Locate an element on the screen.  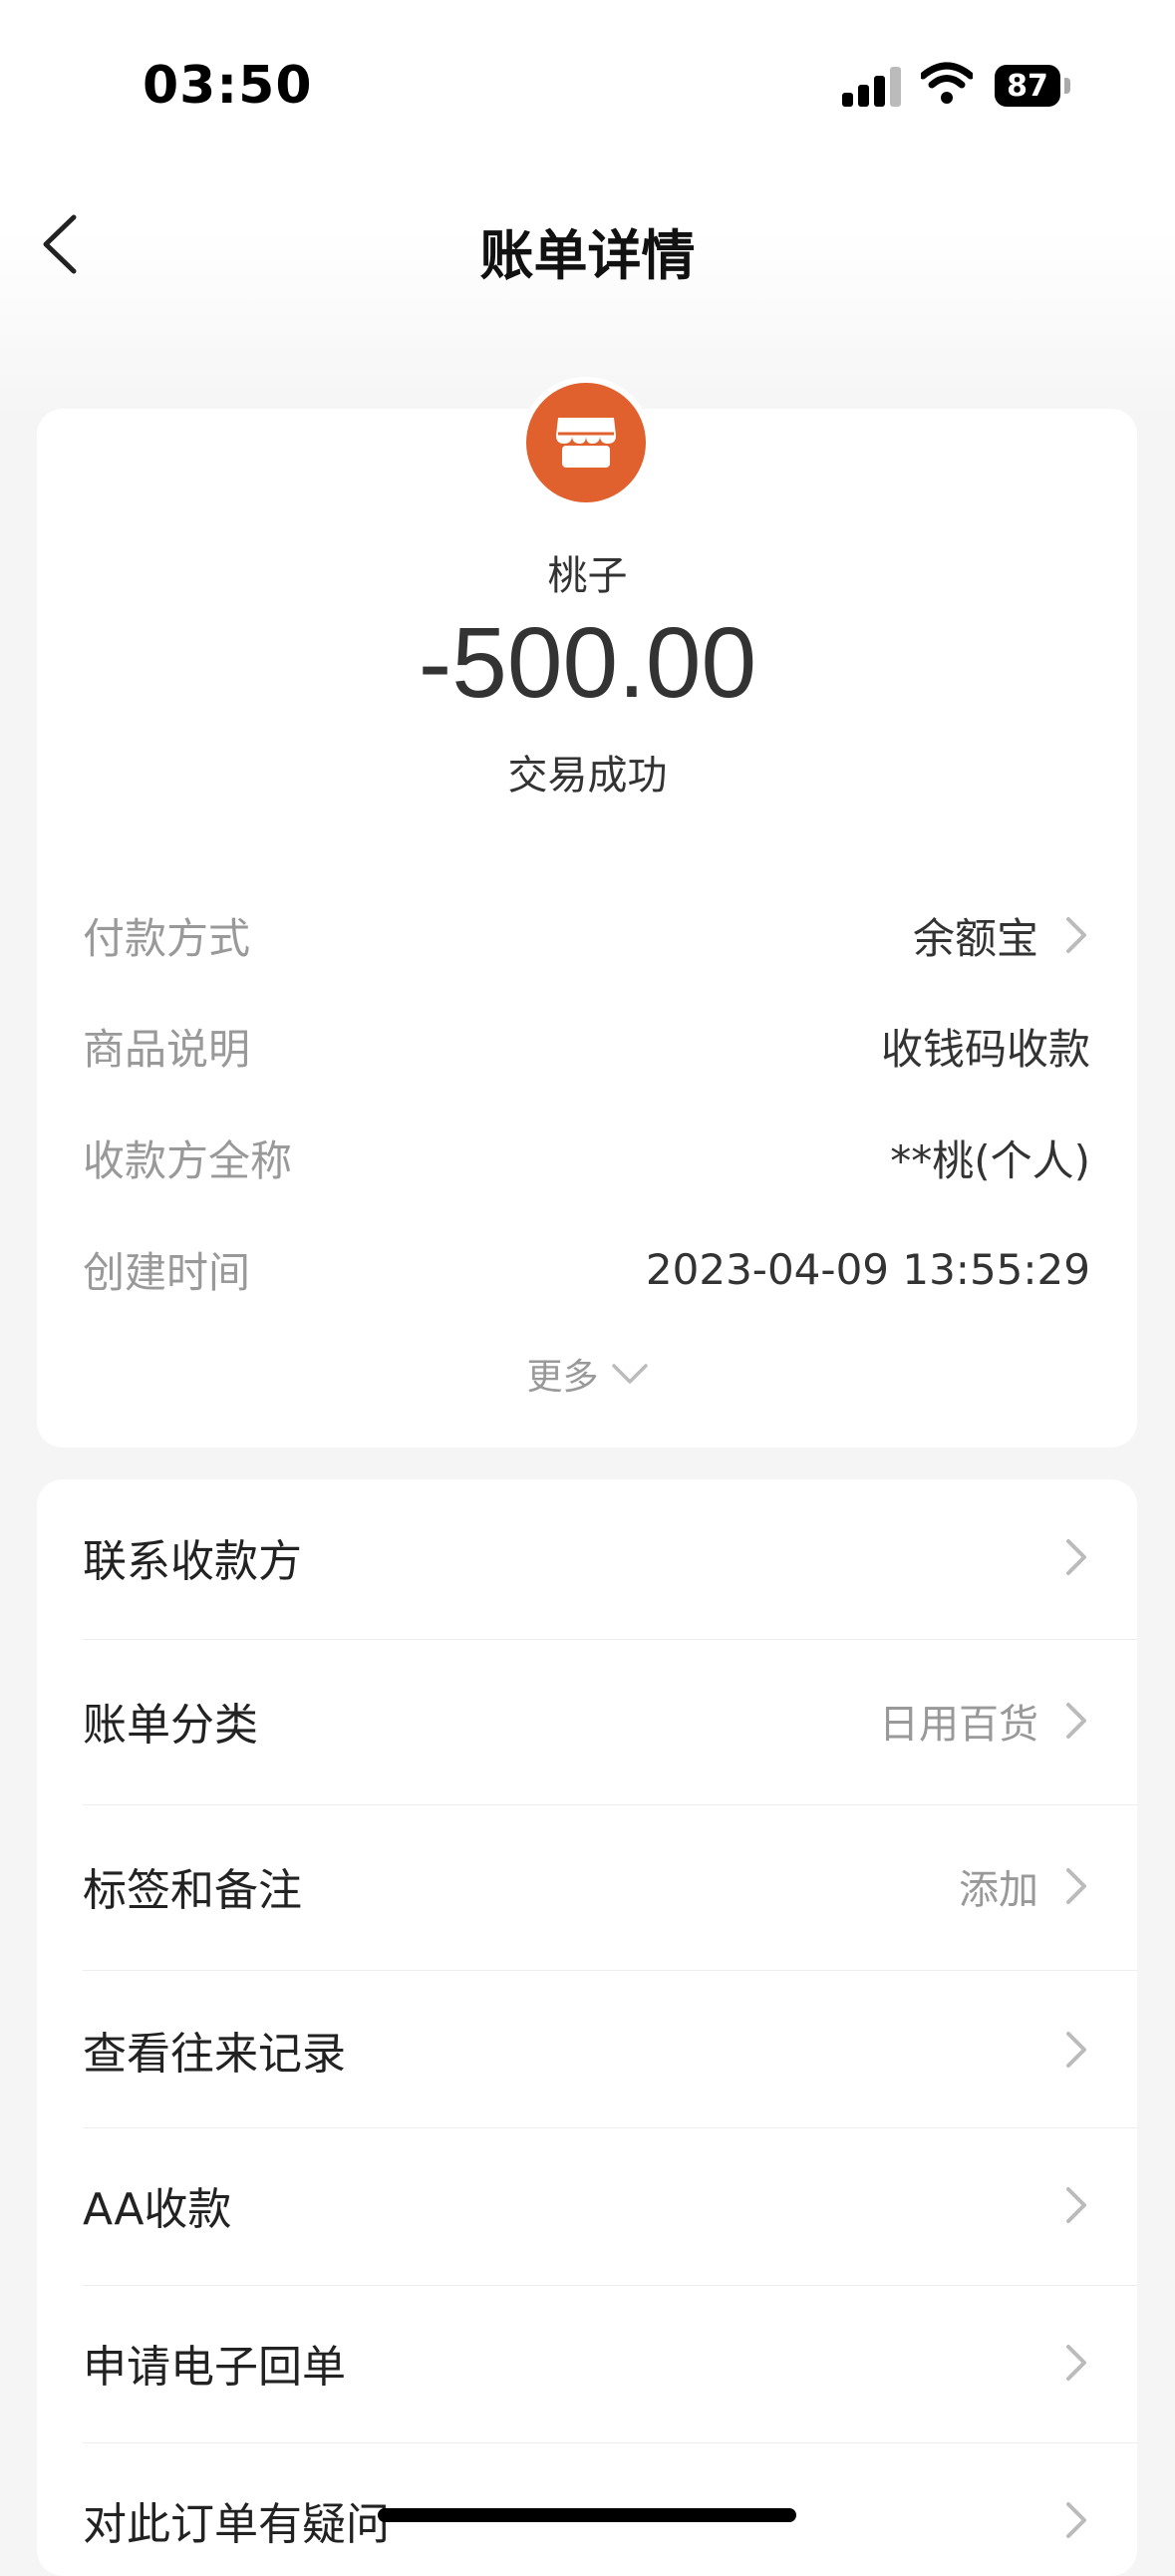
detail-row-created-time: 创建时间 2023-04-09 13:55:29 is located at coordinates (586, 1269).